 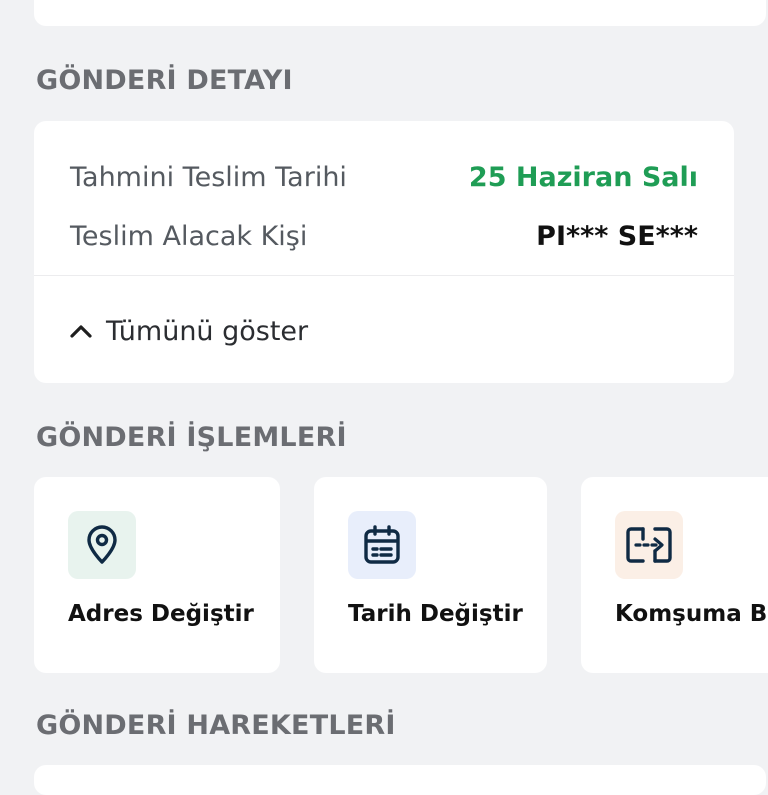 What do you see at coordinates (189, 236) in the screenshot?
I see `recipient-label: Teslim Alacak Kişi` at bounding box center [189, 236].